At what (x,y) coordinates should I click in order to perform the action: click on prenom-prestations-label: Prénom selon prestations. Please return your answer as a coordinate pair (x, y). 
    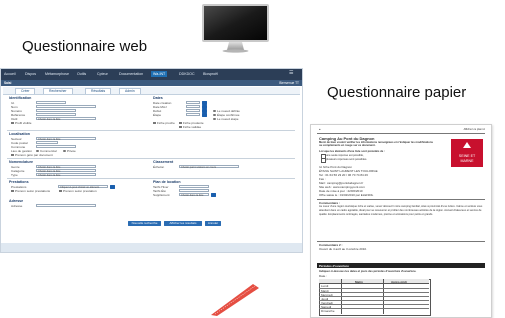
    Looking at the image, I should click on (33, 191).